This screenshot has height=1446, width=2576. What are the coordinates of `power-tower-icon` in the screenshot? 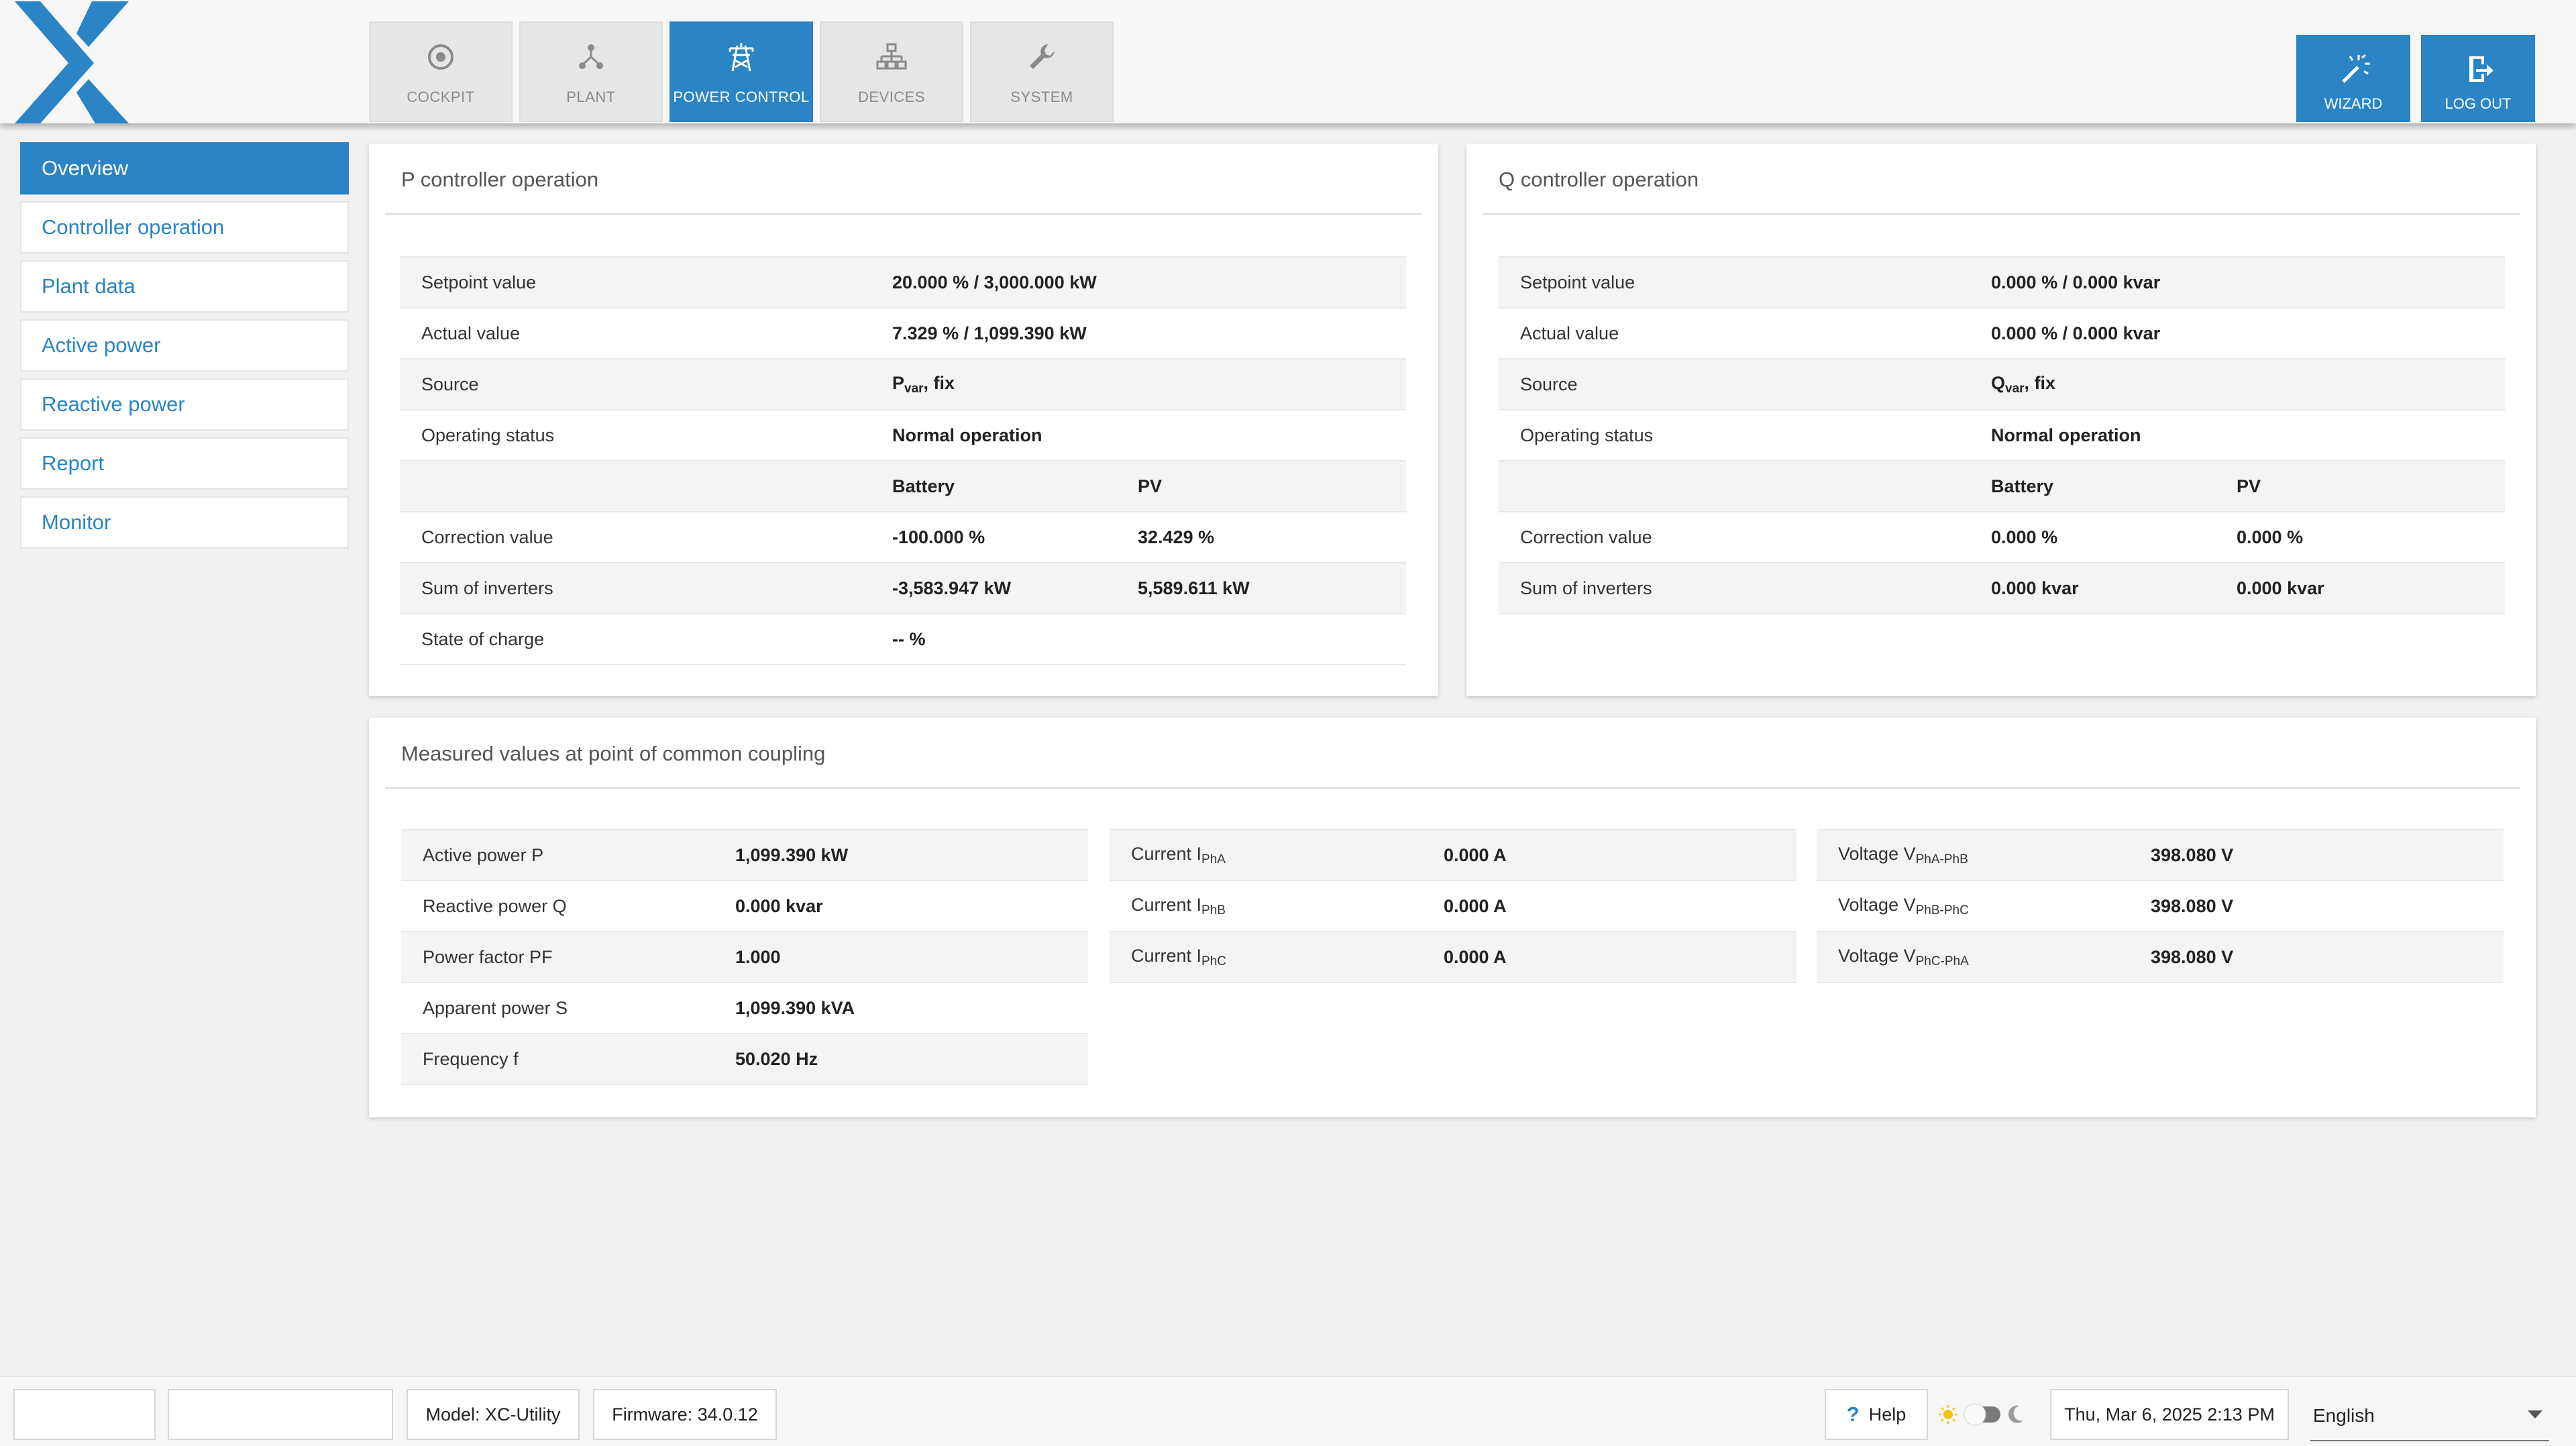 It's located at (741, 57).